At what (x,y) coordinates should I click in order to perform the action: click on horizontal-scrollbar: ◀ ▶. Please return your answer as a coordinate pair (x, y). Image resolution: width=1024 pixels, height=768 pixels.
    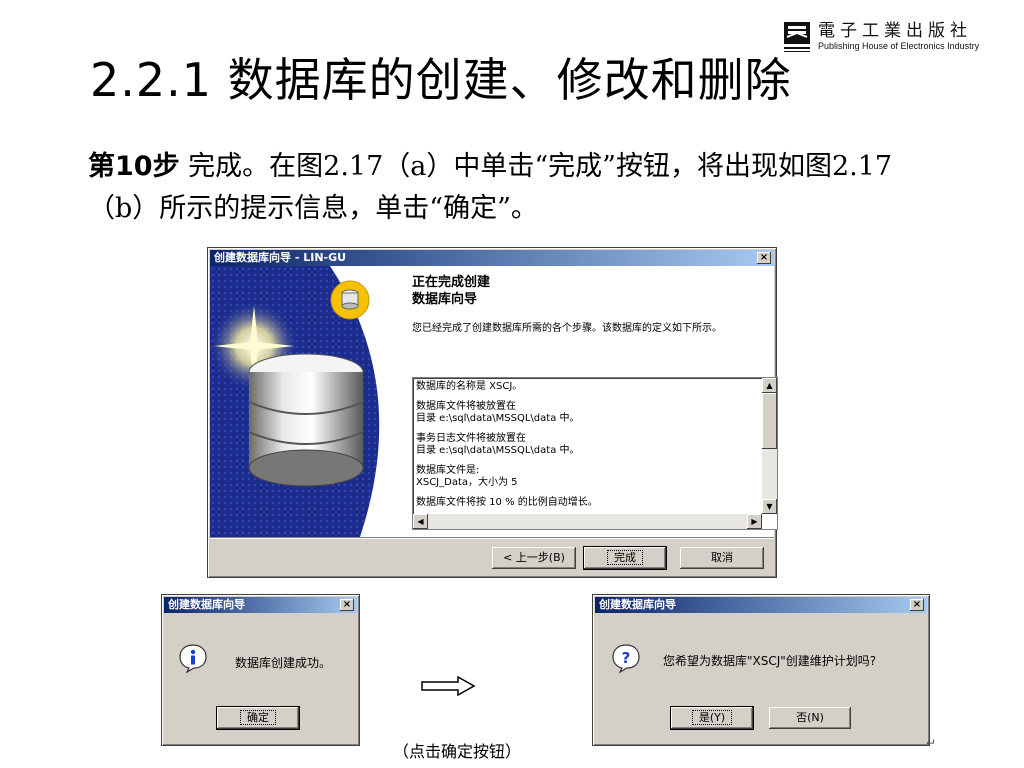
    Looking at the image, I should click on (587, 521).